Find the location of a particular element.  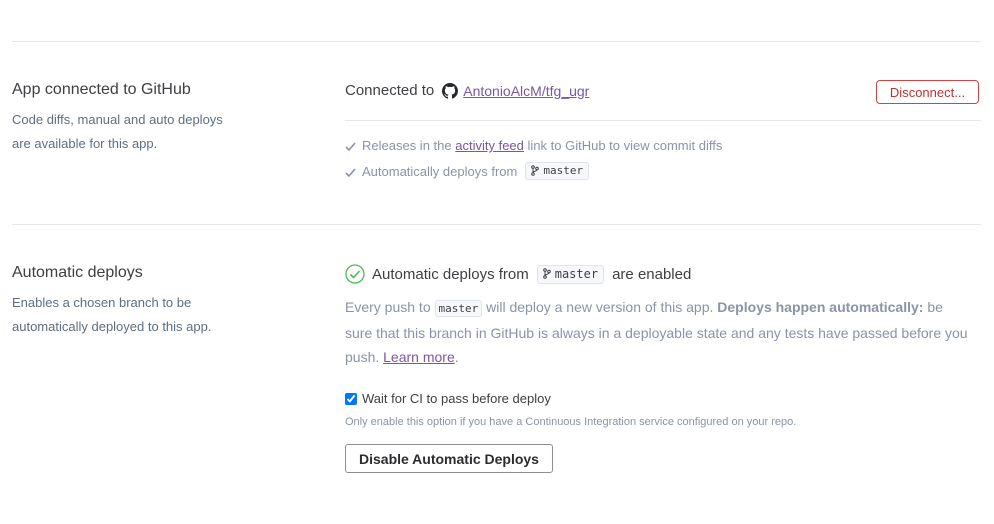

success-check-icon is located at coordinates (355, 274).